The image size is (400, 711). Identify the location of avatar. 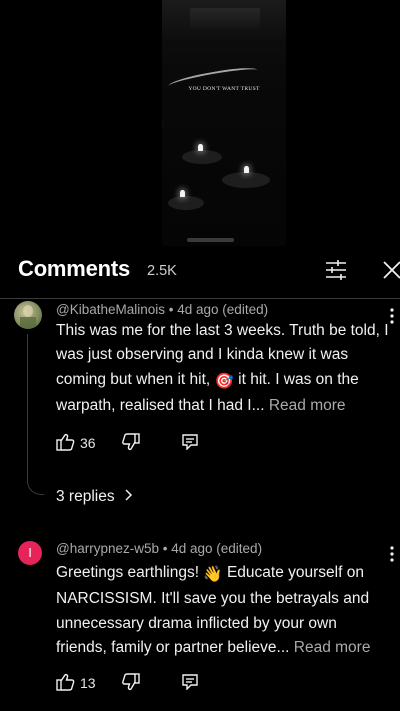
(28, 315).